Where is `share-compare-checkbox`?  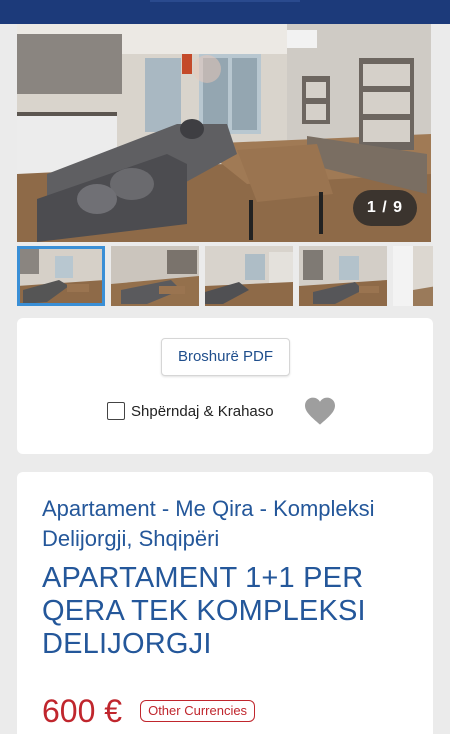
share-compare-checkbox is located at coordinates (116, 411).